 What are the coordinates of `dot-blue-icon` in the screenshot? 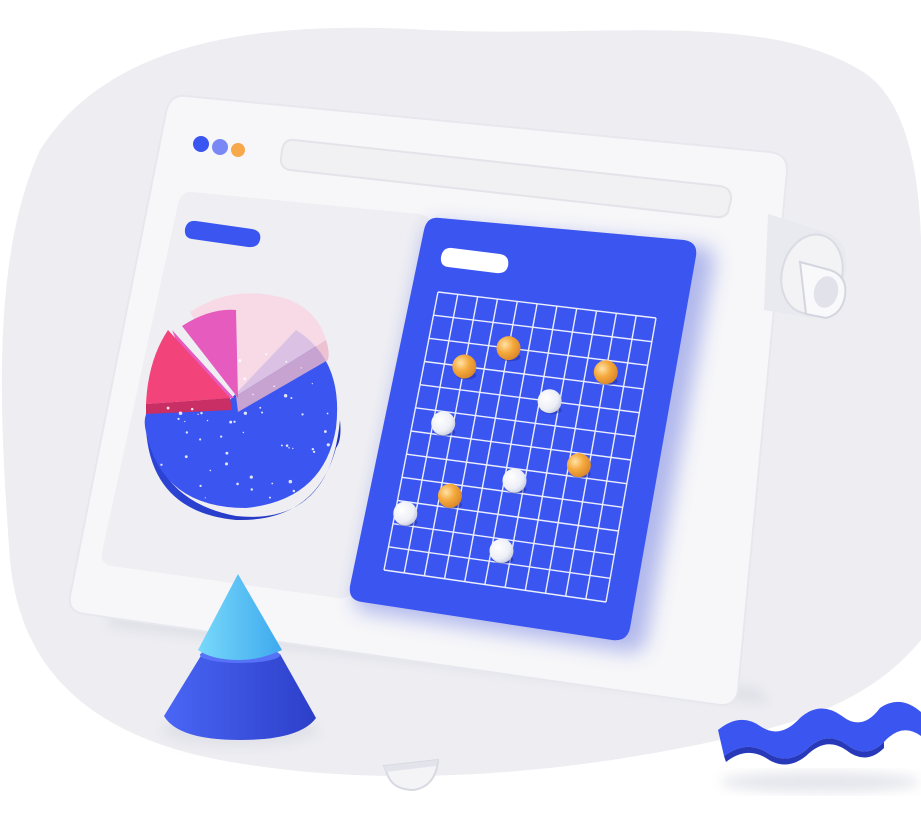 It's located at (201, 144).